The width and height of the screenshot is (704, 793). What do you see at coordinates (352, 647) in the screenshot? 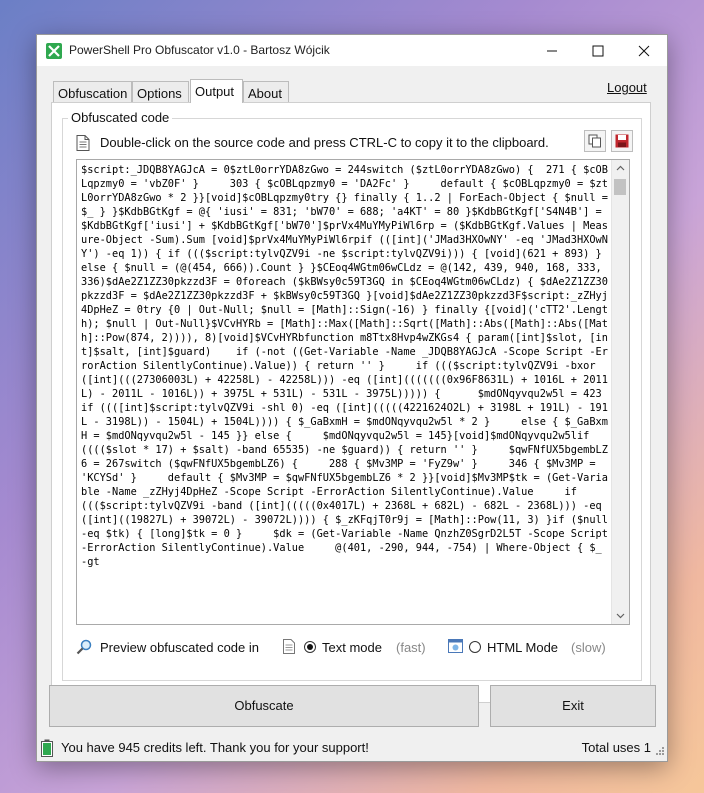
I see `text-mode-label: Text mode` at bounding box center [352, 647].